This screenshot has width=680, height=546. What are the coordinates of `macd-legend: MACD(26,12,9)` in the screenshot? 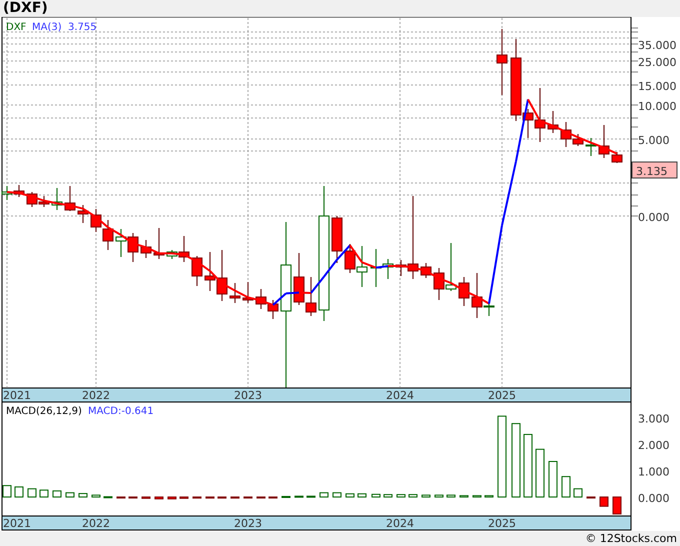 It's located at (44, 411).